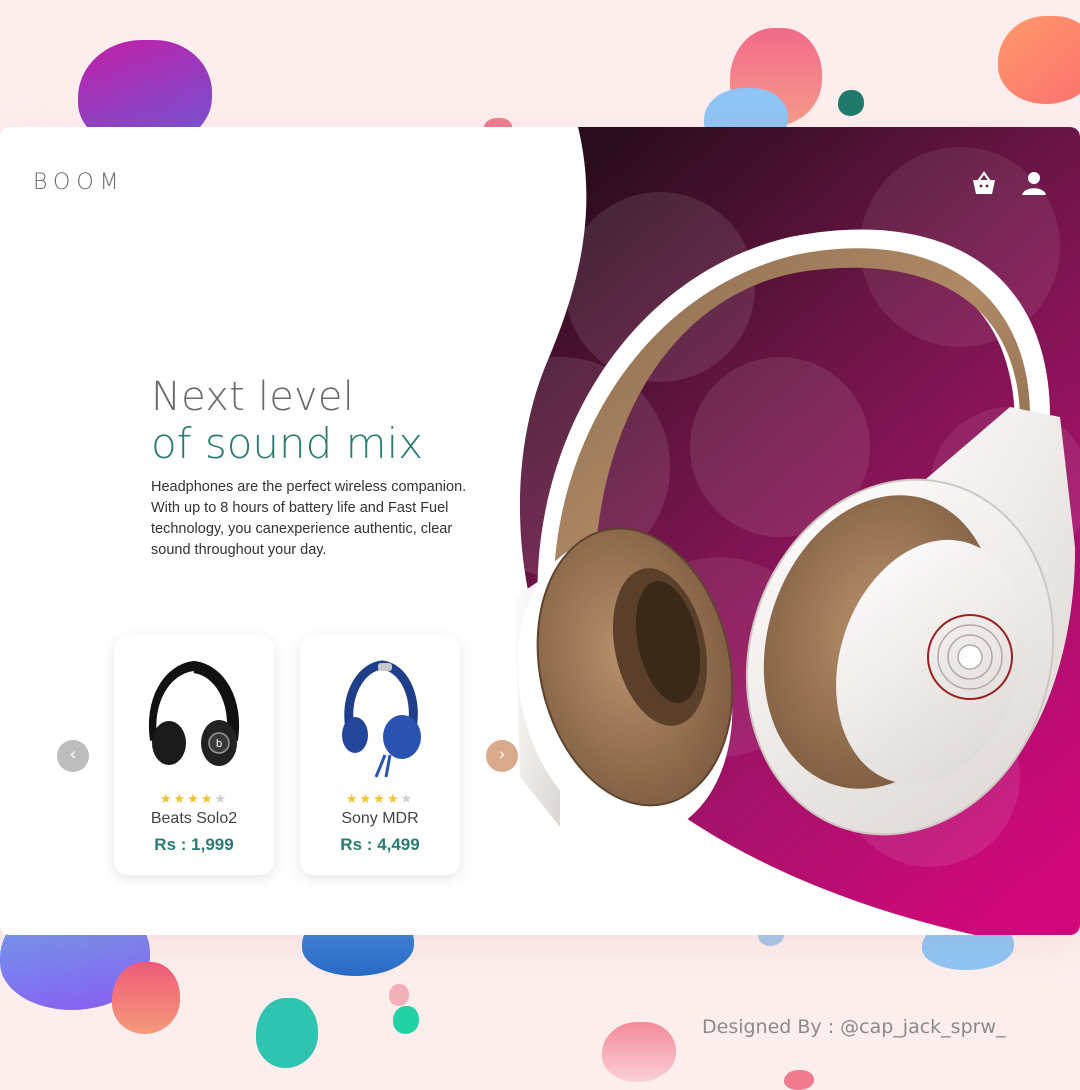 This screenshot has width=1080, height=1090. I want to click on product-card: b ★★★★★ Beats Solo2 Rs : 1,999, so click(194, 755).